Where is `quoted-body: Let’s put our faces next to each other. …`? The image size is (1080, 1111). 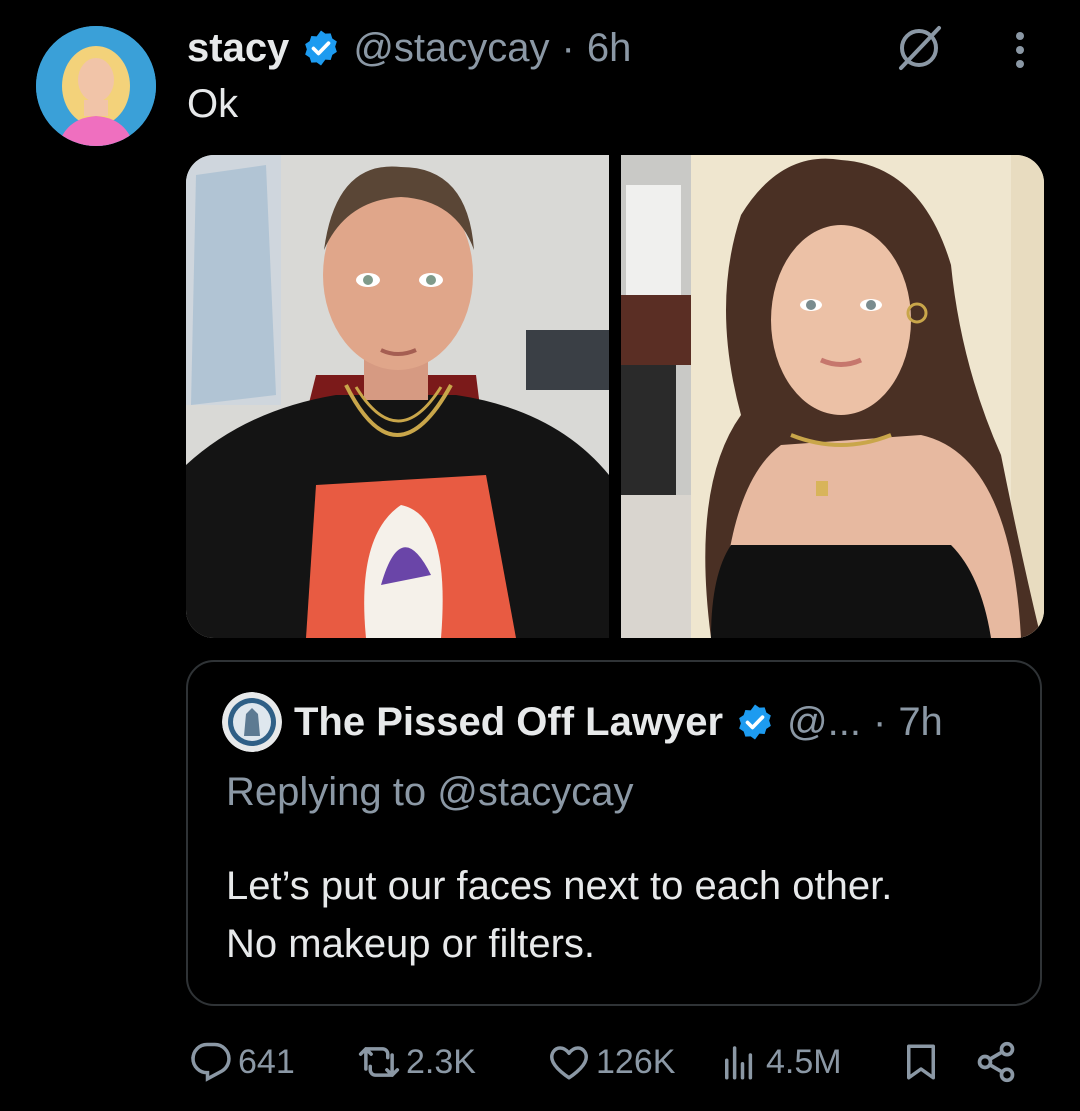
quoted-body: Let’s put our faces next to each other. … is located at coordinates (626, 915).